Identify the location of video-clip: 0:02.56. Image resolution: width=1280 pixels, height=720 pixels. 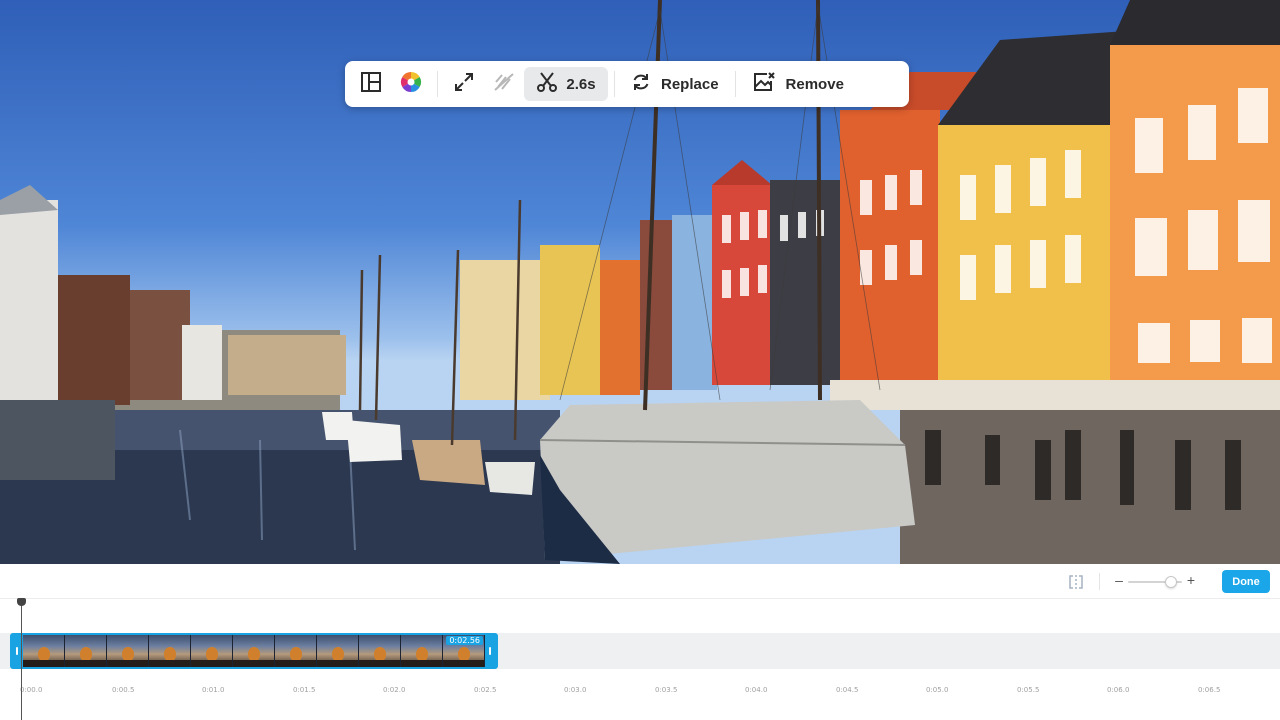
(254, 651).